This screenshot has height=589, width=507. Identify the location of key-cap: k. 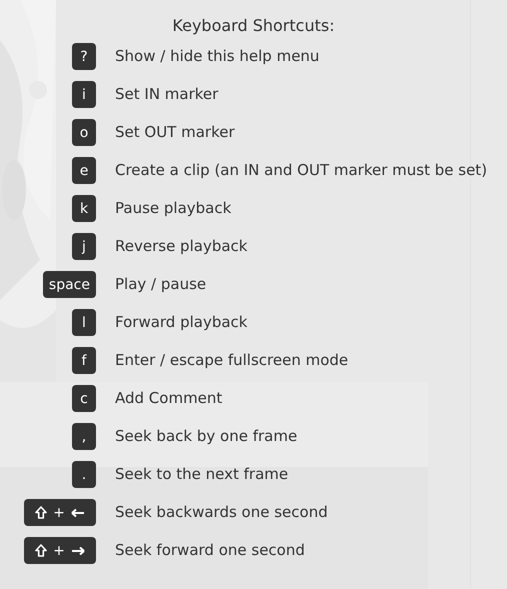
(84, 208).